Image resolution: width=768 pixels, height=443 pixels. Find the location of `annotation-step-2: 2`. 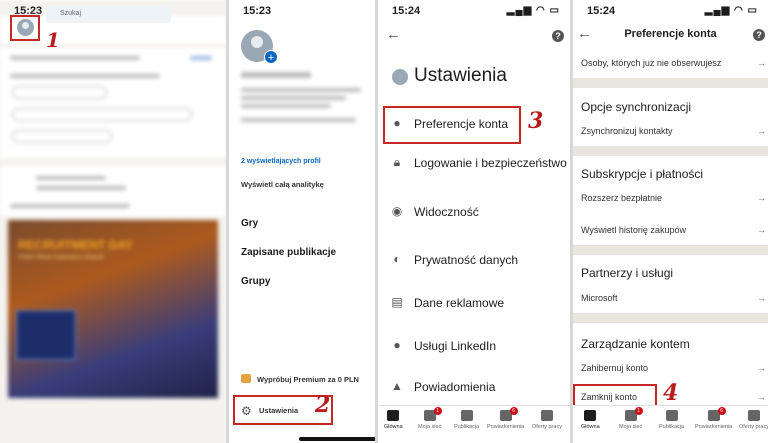

annotation-step-2: 2 is located at coordinates (323, 405).